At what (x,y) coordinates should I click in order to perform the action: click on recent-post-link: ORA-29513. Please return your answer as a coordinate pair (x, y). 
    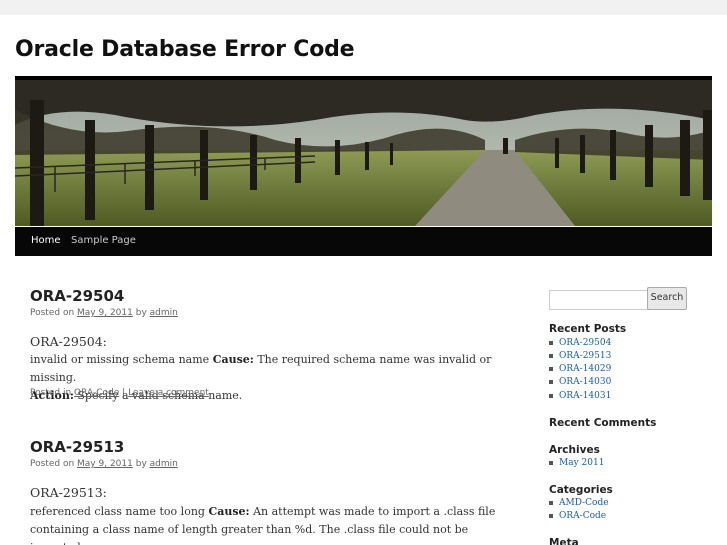
    Looking at the image, I should click on (585, 356).